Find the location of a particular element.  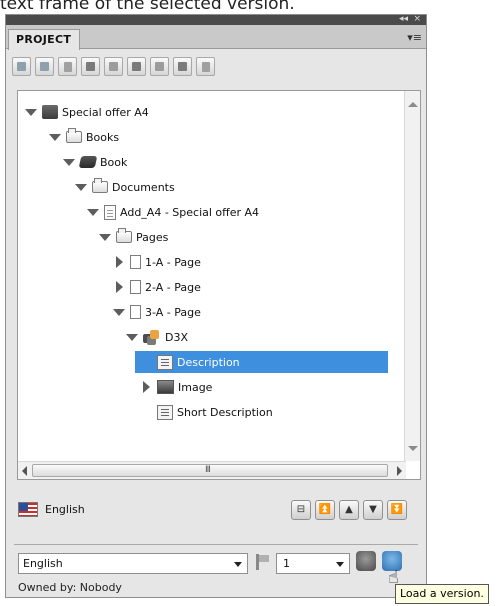

new-page-button is located at coordinates (159, 66).